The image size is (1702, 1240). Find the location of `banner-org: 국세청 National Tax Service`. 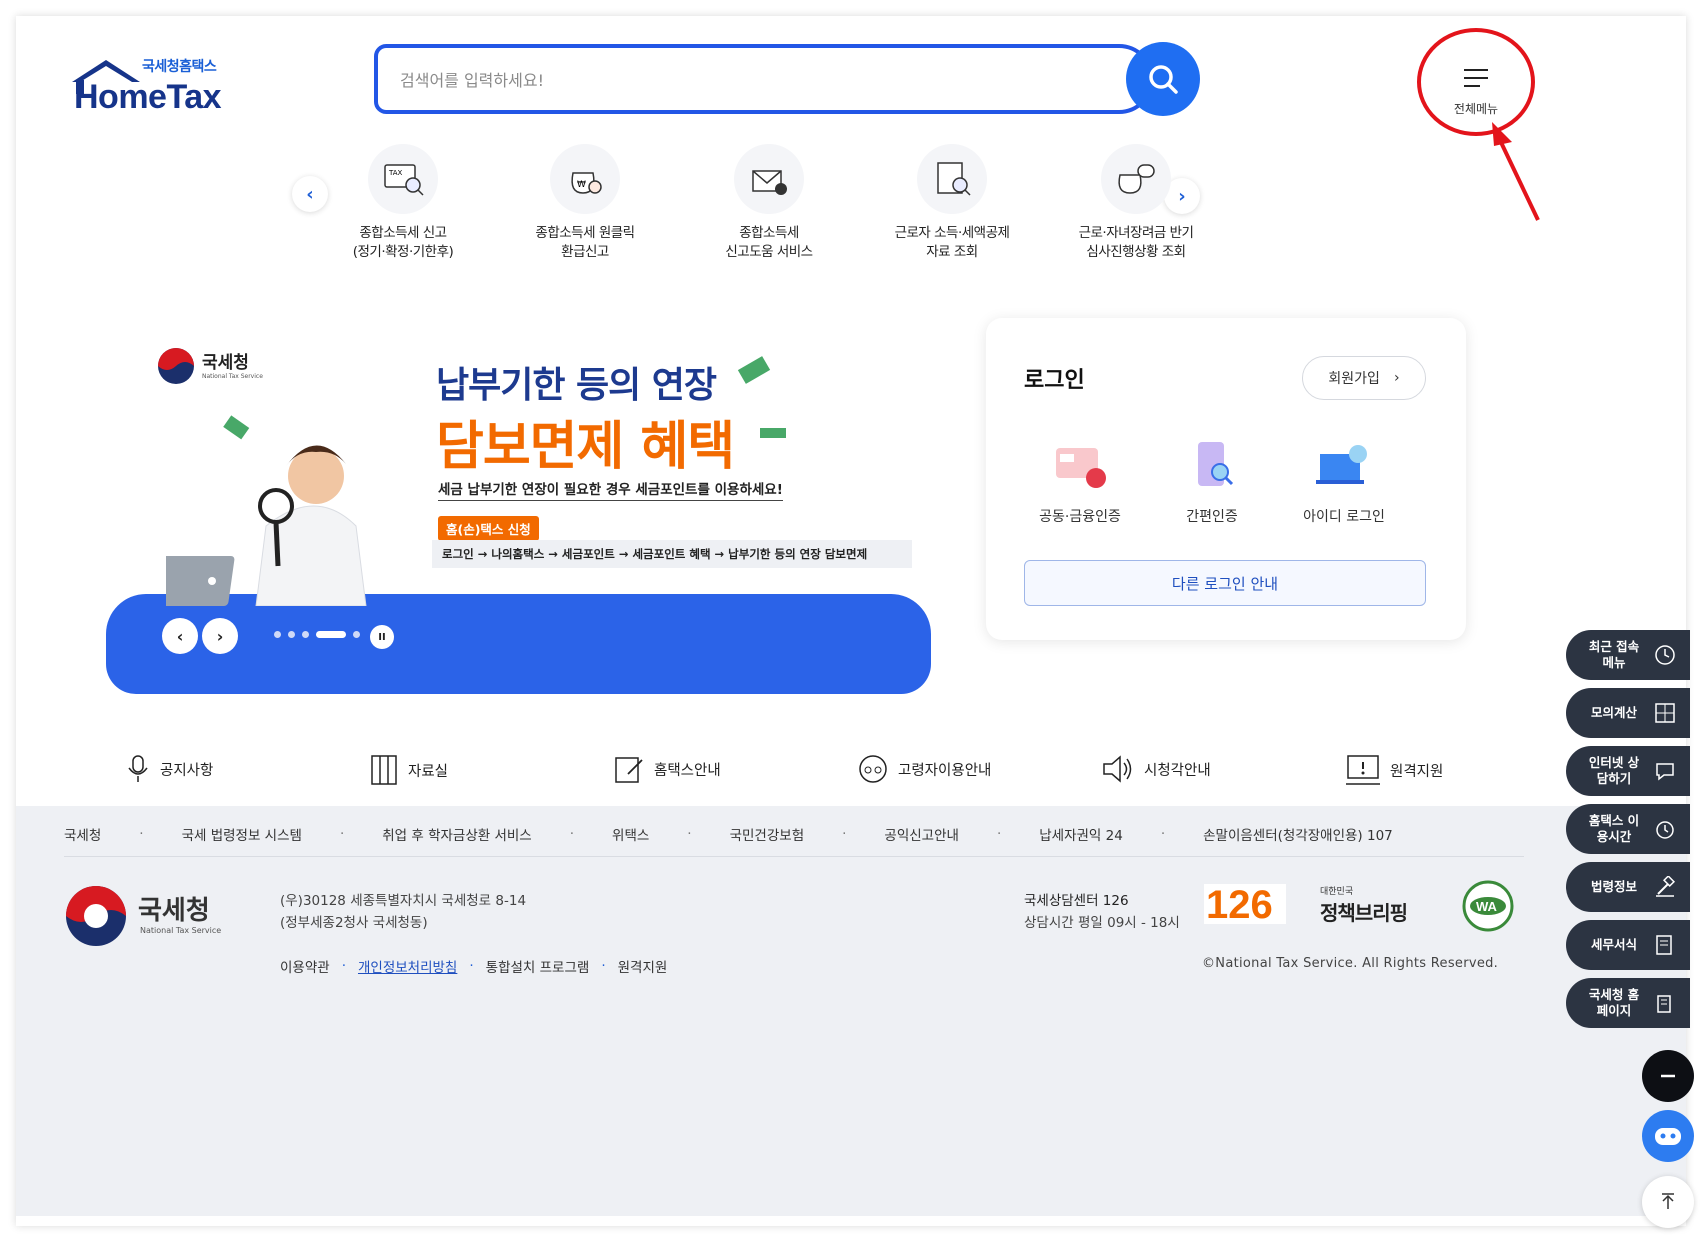

banner-org: 국세청 National Tax Service is located at coordinates (232, 366).